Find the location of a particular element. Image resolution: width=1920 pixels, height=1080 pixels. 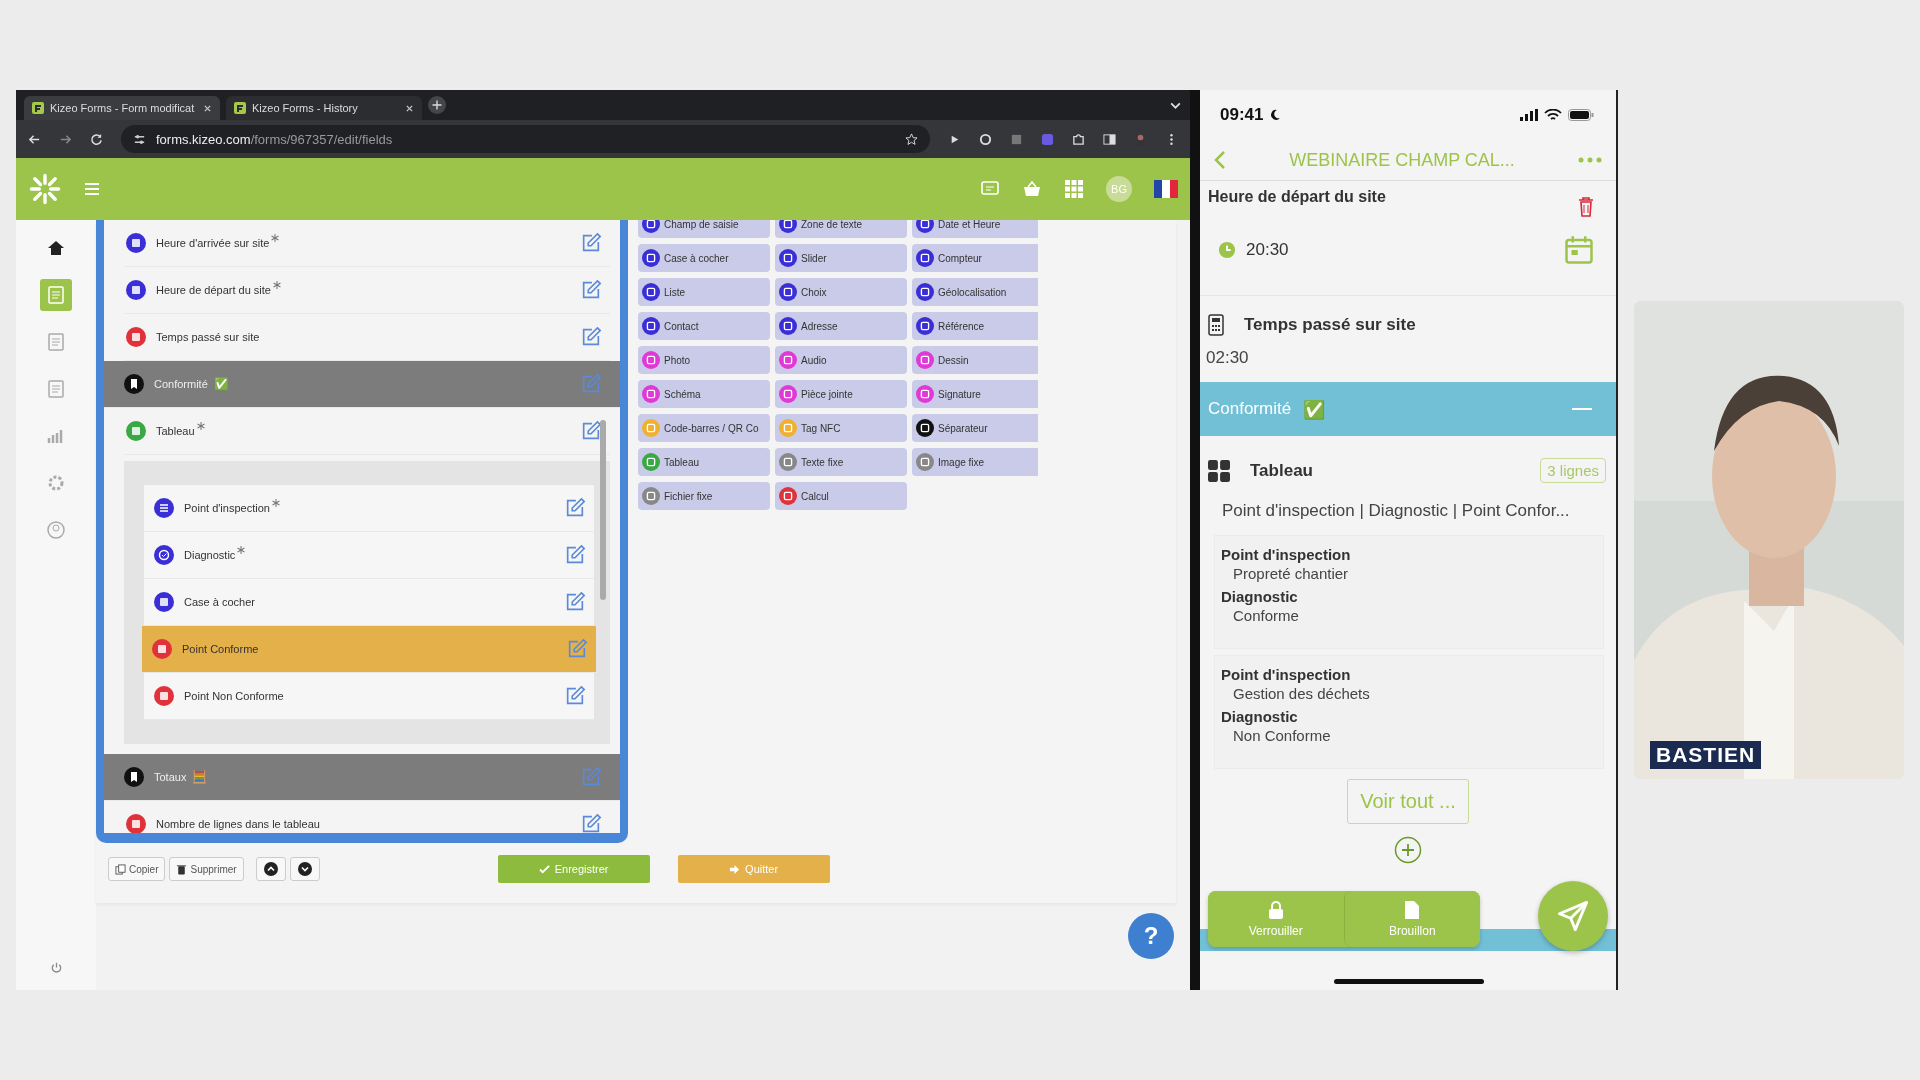

reload-icon is located at coordinates (96, 139).